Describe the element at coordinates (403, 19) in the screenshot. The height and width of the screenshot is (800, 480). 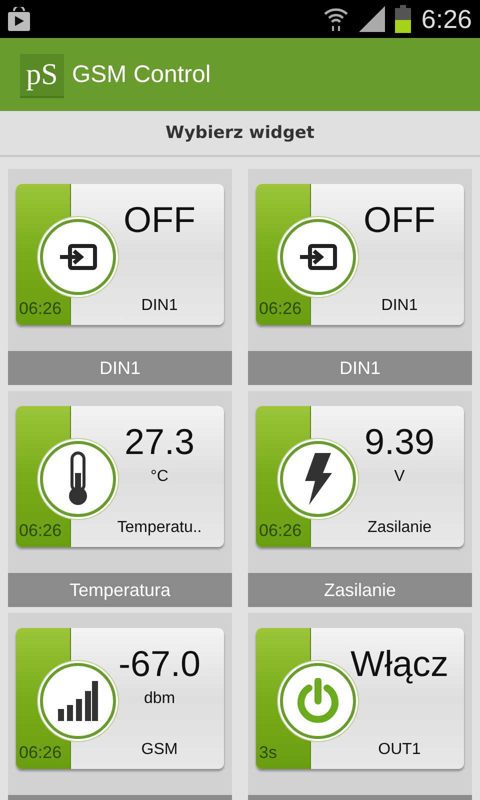
I see `battery-icon` at that location.